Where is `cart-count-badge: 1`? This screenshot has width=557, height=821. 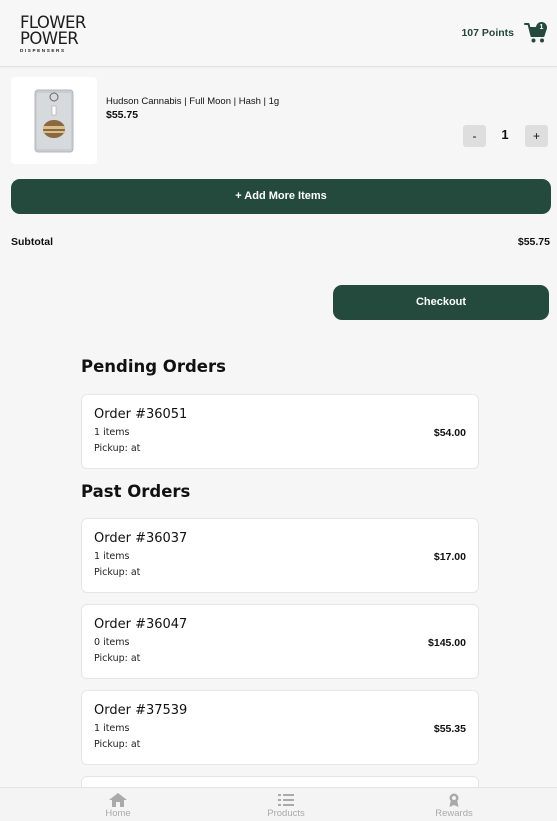
cart-count-badge: 1 is located at coordinates (541, 27).